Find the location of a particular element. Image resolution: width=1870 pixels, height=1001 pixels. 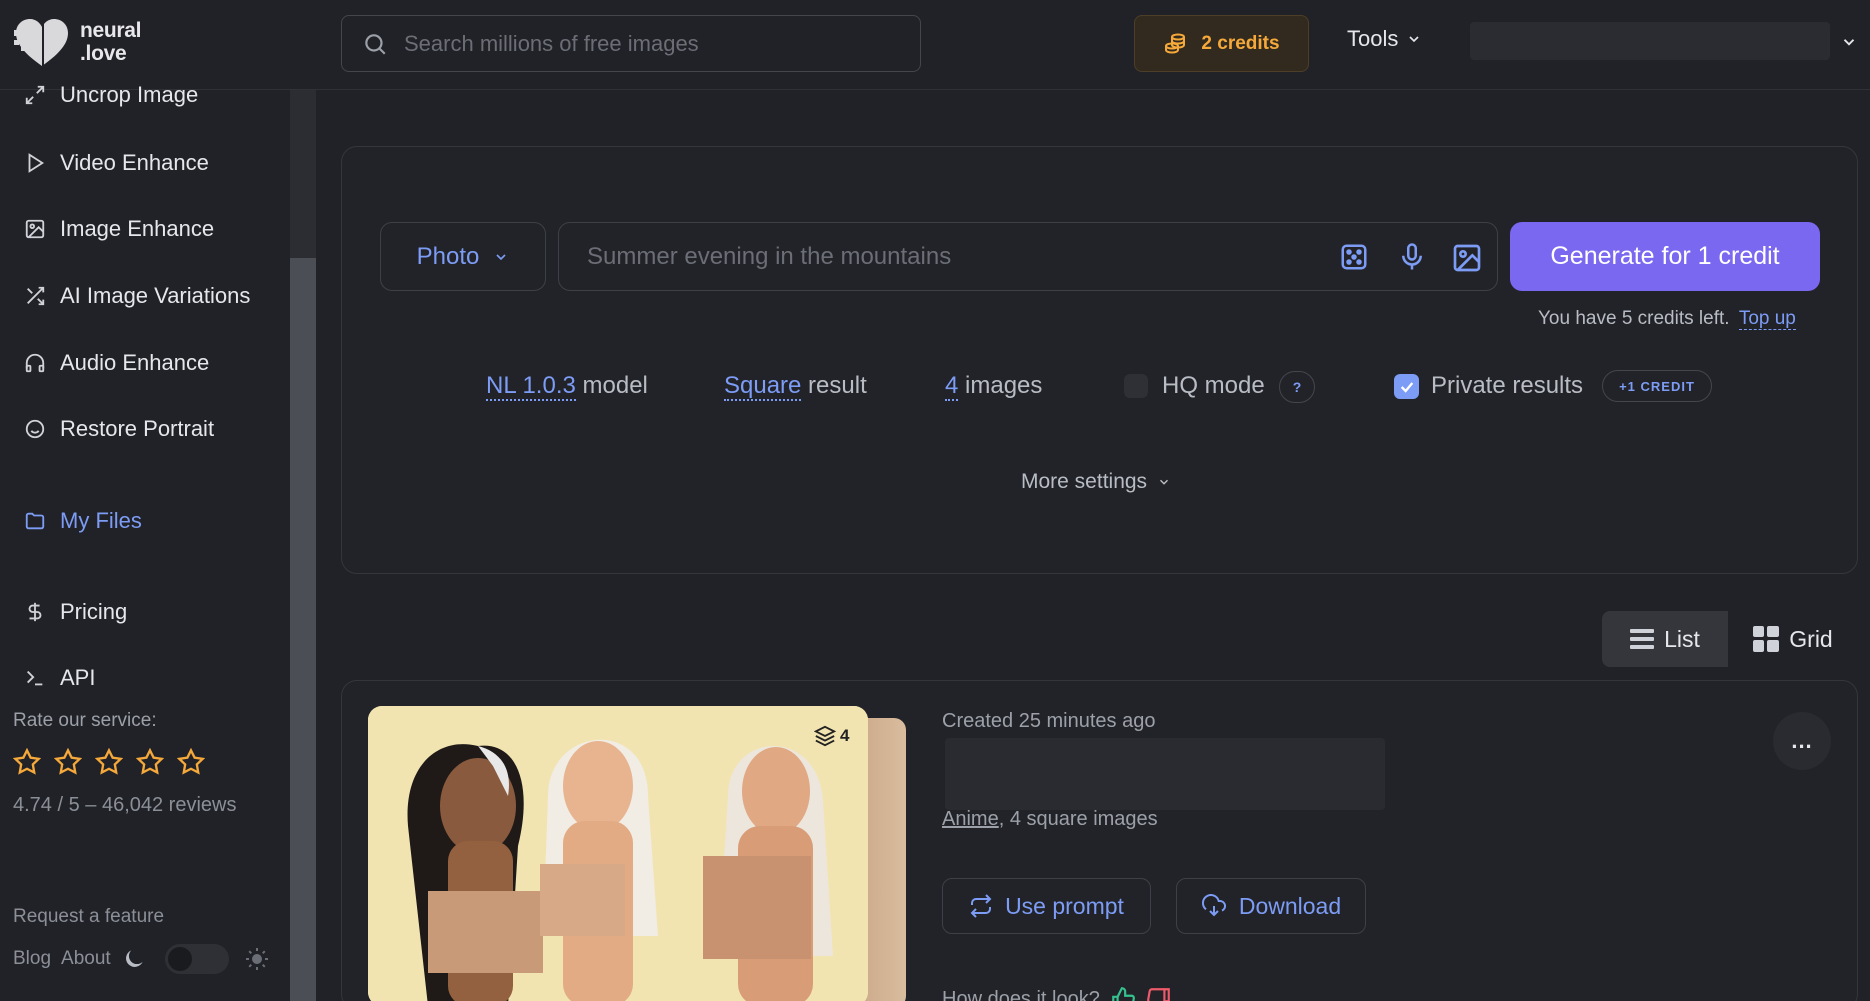

more-settings-toggle: More settings is located at coordinates (1096, 482).